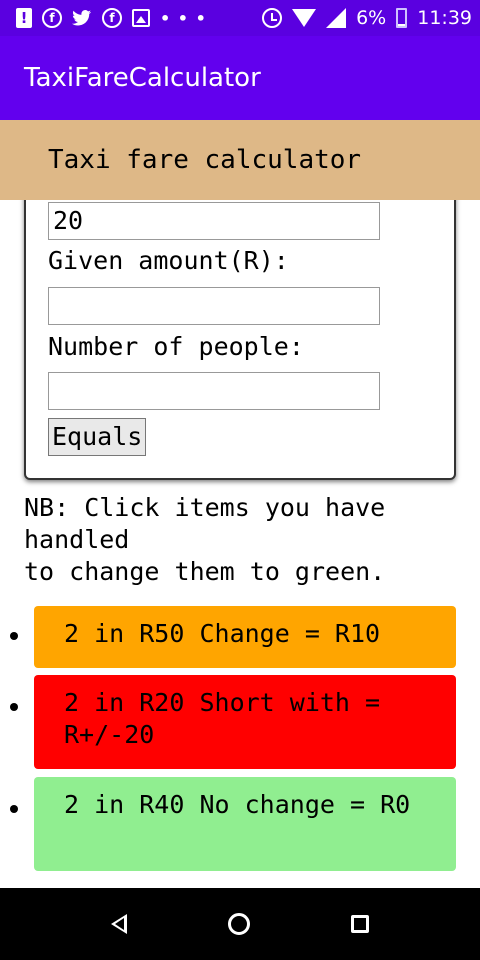  What do you see at coordinates (183, 18) in the screenshot?
I see `more-dots-icon: • • •` at bounding box center [183, 18].